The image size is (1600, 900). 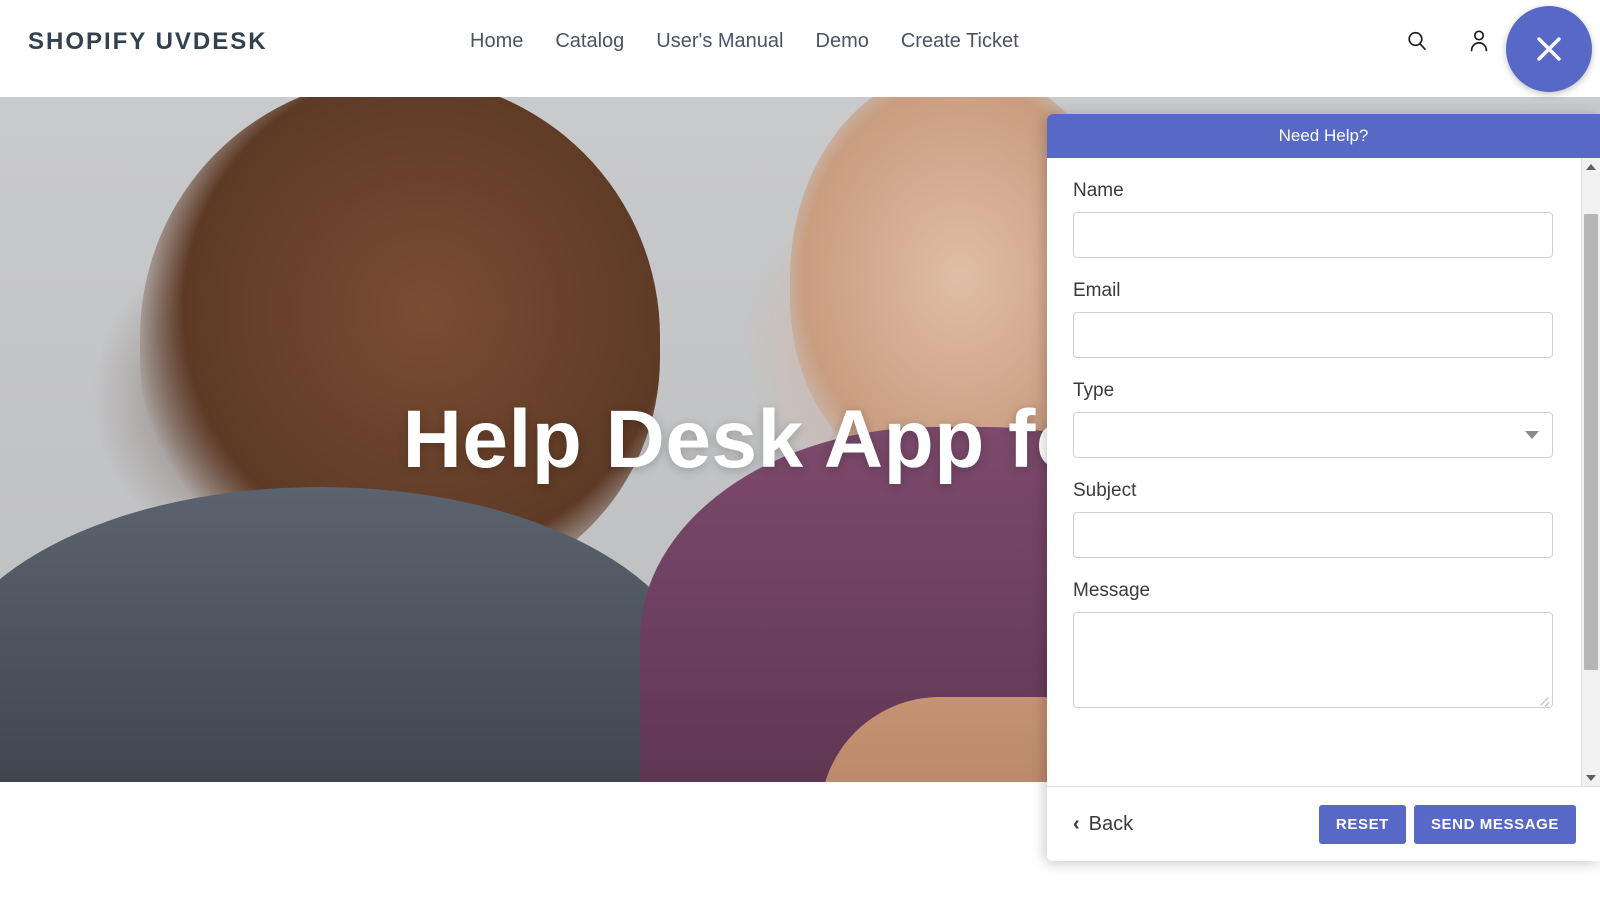 I want to click on search-icon, so click(x=1417, y=41).